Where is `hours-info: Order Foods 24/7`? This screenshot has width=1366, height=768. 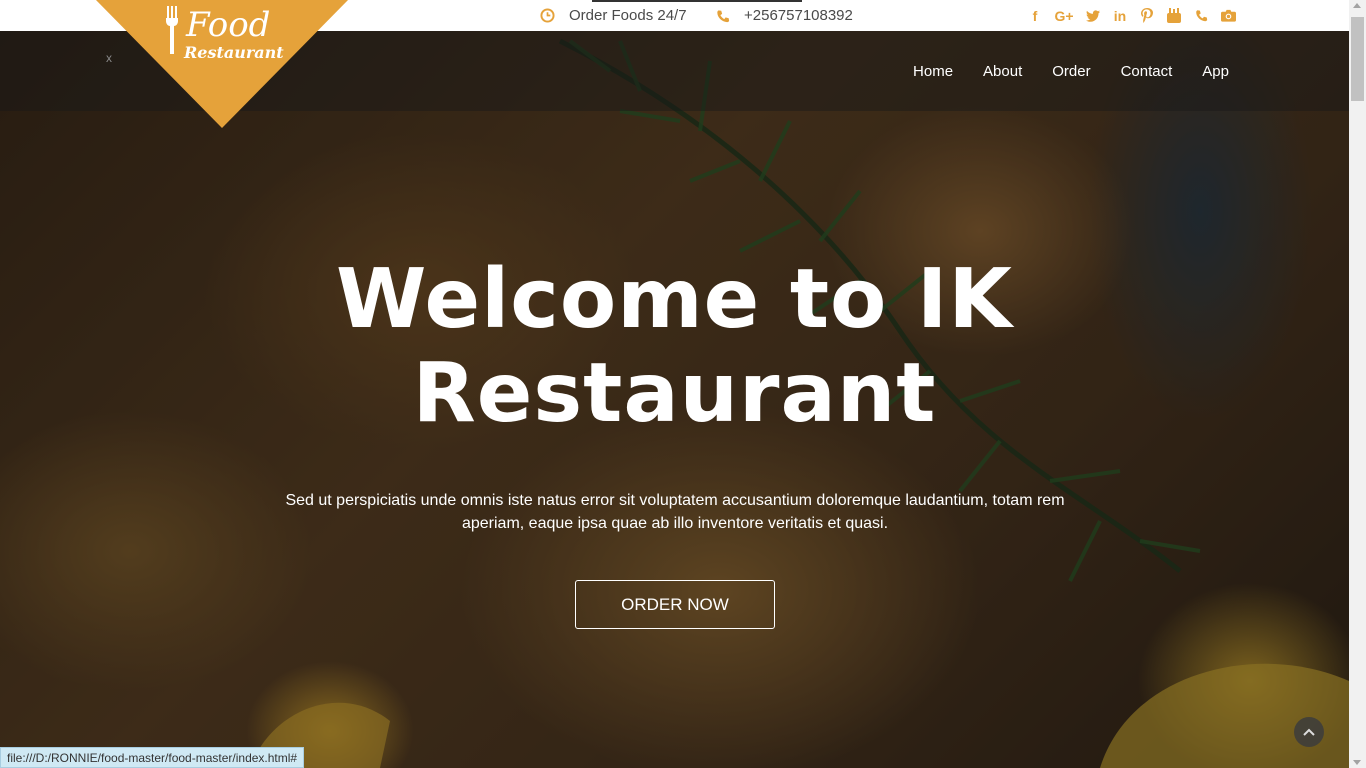
hours-info: Order Foods 24/7 is located at coordinates (613, 15).